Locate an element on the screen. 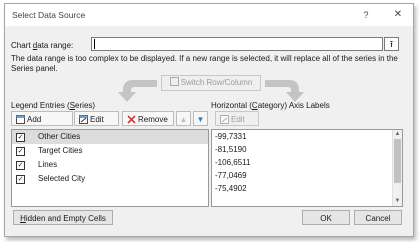 The width and height of the screenshot is (420, 242). text-caret is located at coordinates (94, 44).